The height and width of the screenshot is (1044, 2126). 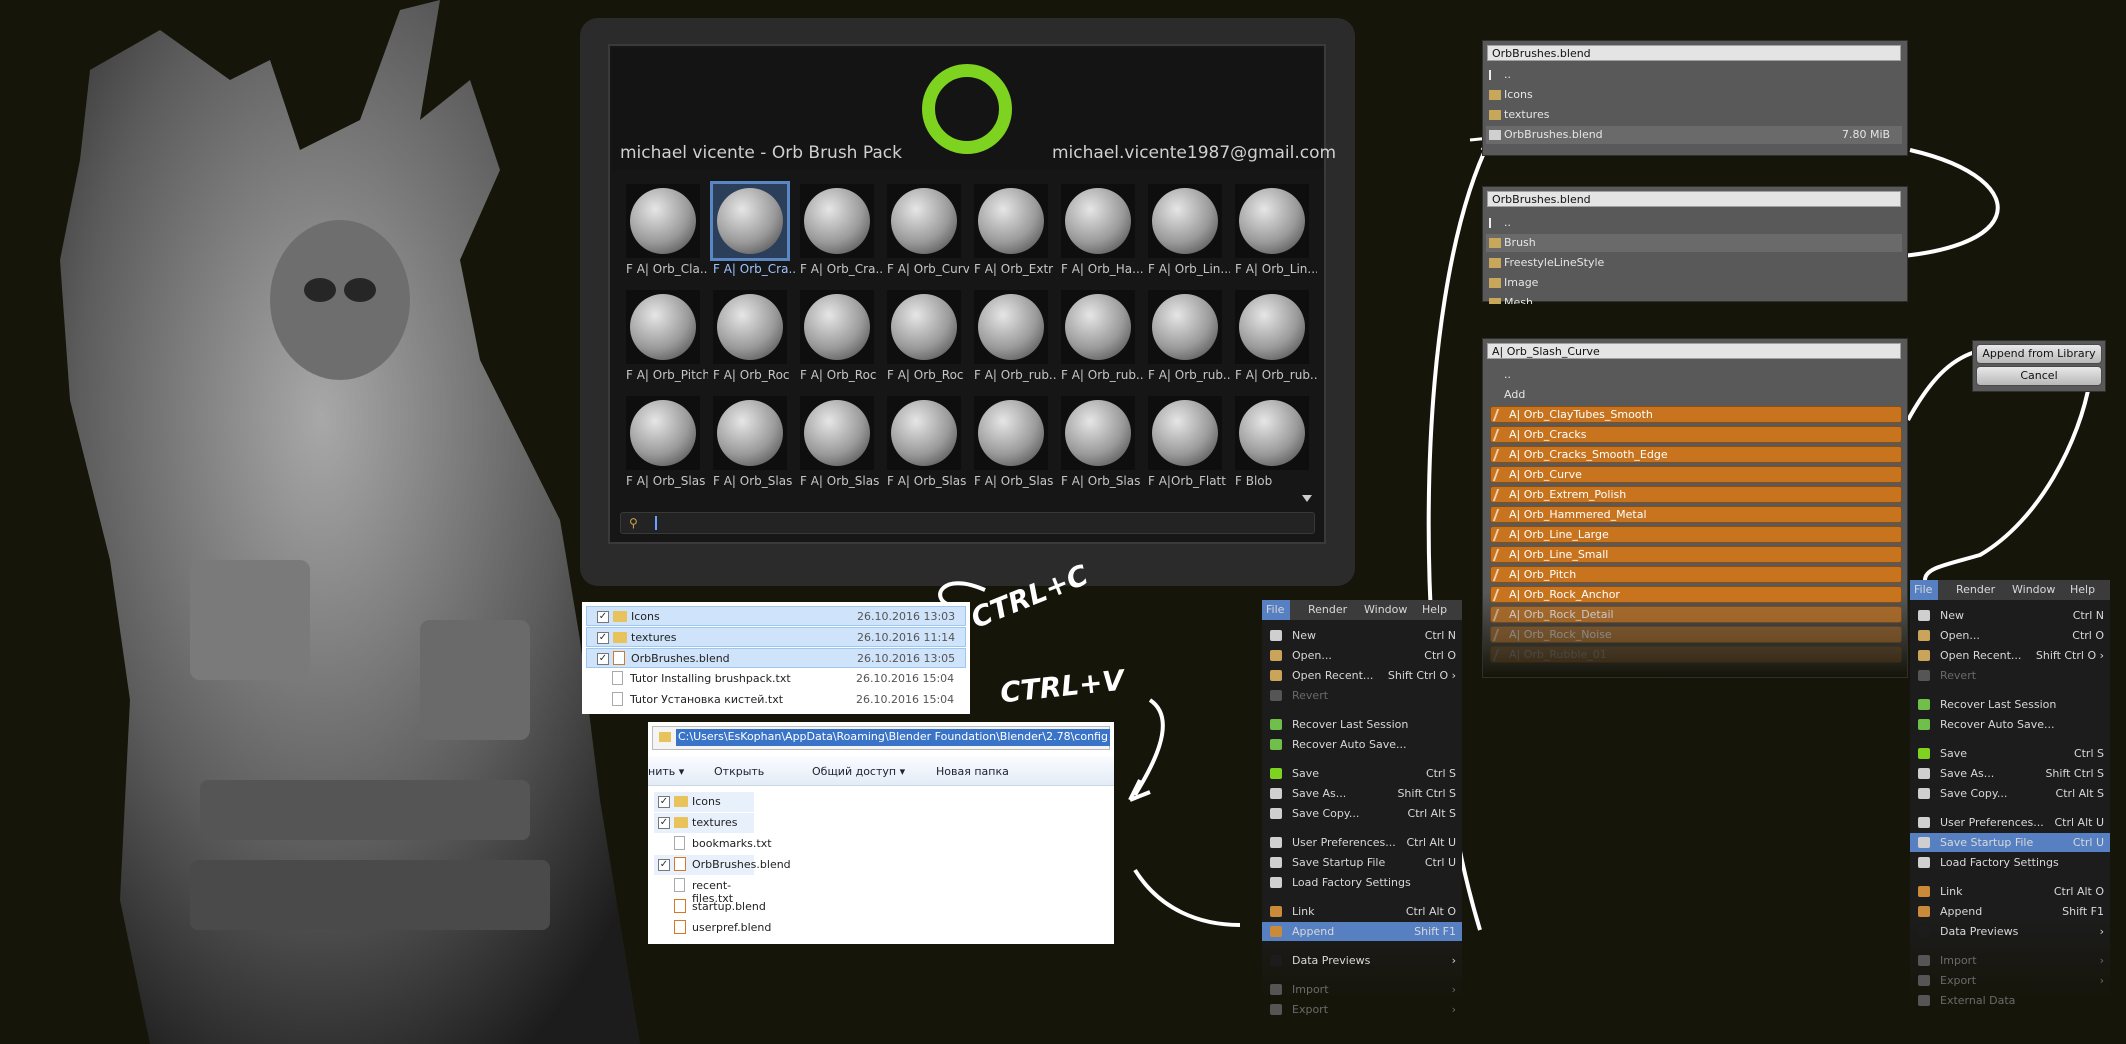 What do you see at coordinates (1696, 514) in the screenshot?
I see `brush-datablock-row: A| Orb_Hammered_Metal` at bounding box center [1696, 514].